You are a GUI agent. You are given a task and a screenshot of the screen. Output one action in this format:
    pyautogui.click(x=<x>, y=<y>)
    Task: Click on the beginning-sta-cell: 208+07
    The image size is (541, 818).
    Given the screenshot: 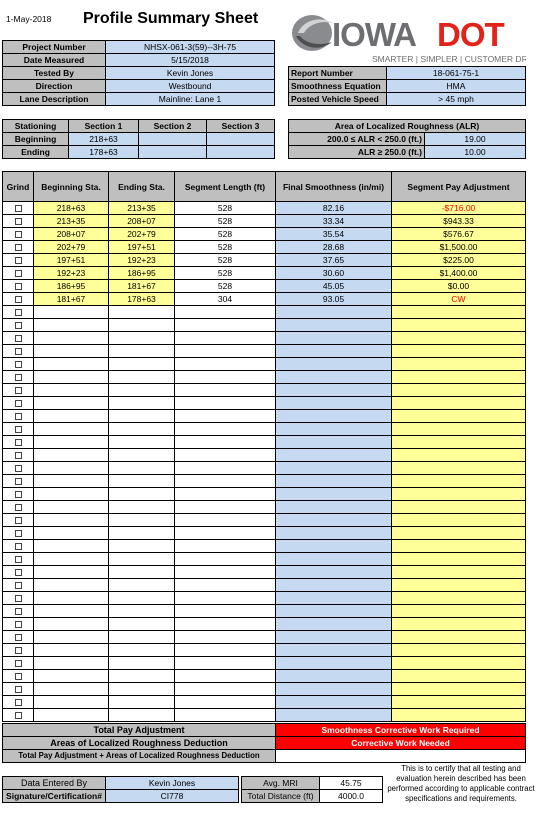 What is the action you would take?
    pyautogui.click(x=71, y=234)
    